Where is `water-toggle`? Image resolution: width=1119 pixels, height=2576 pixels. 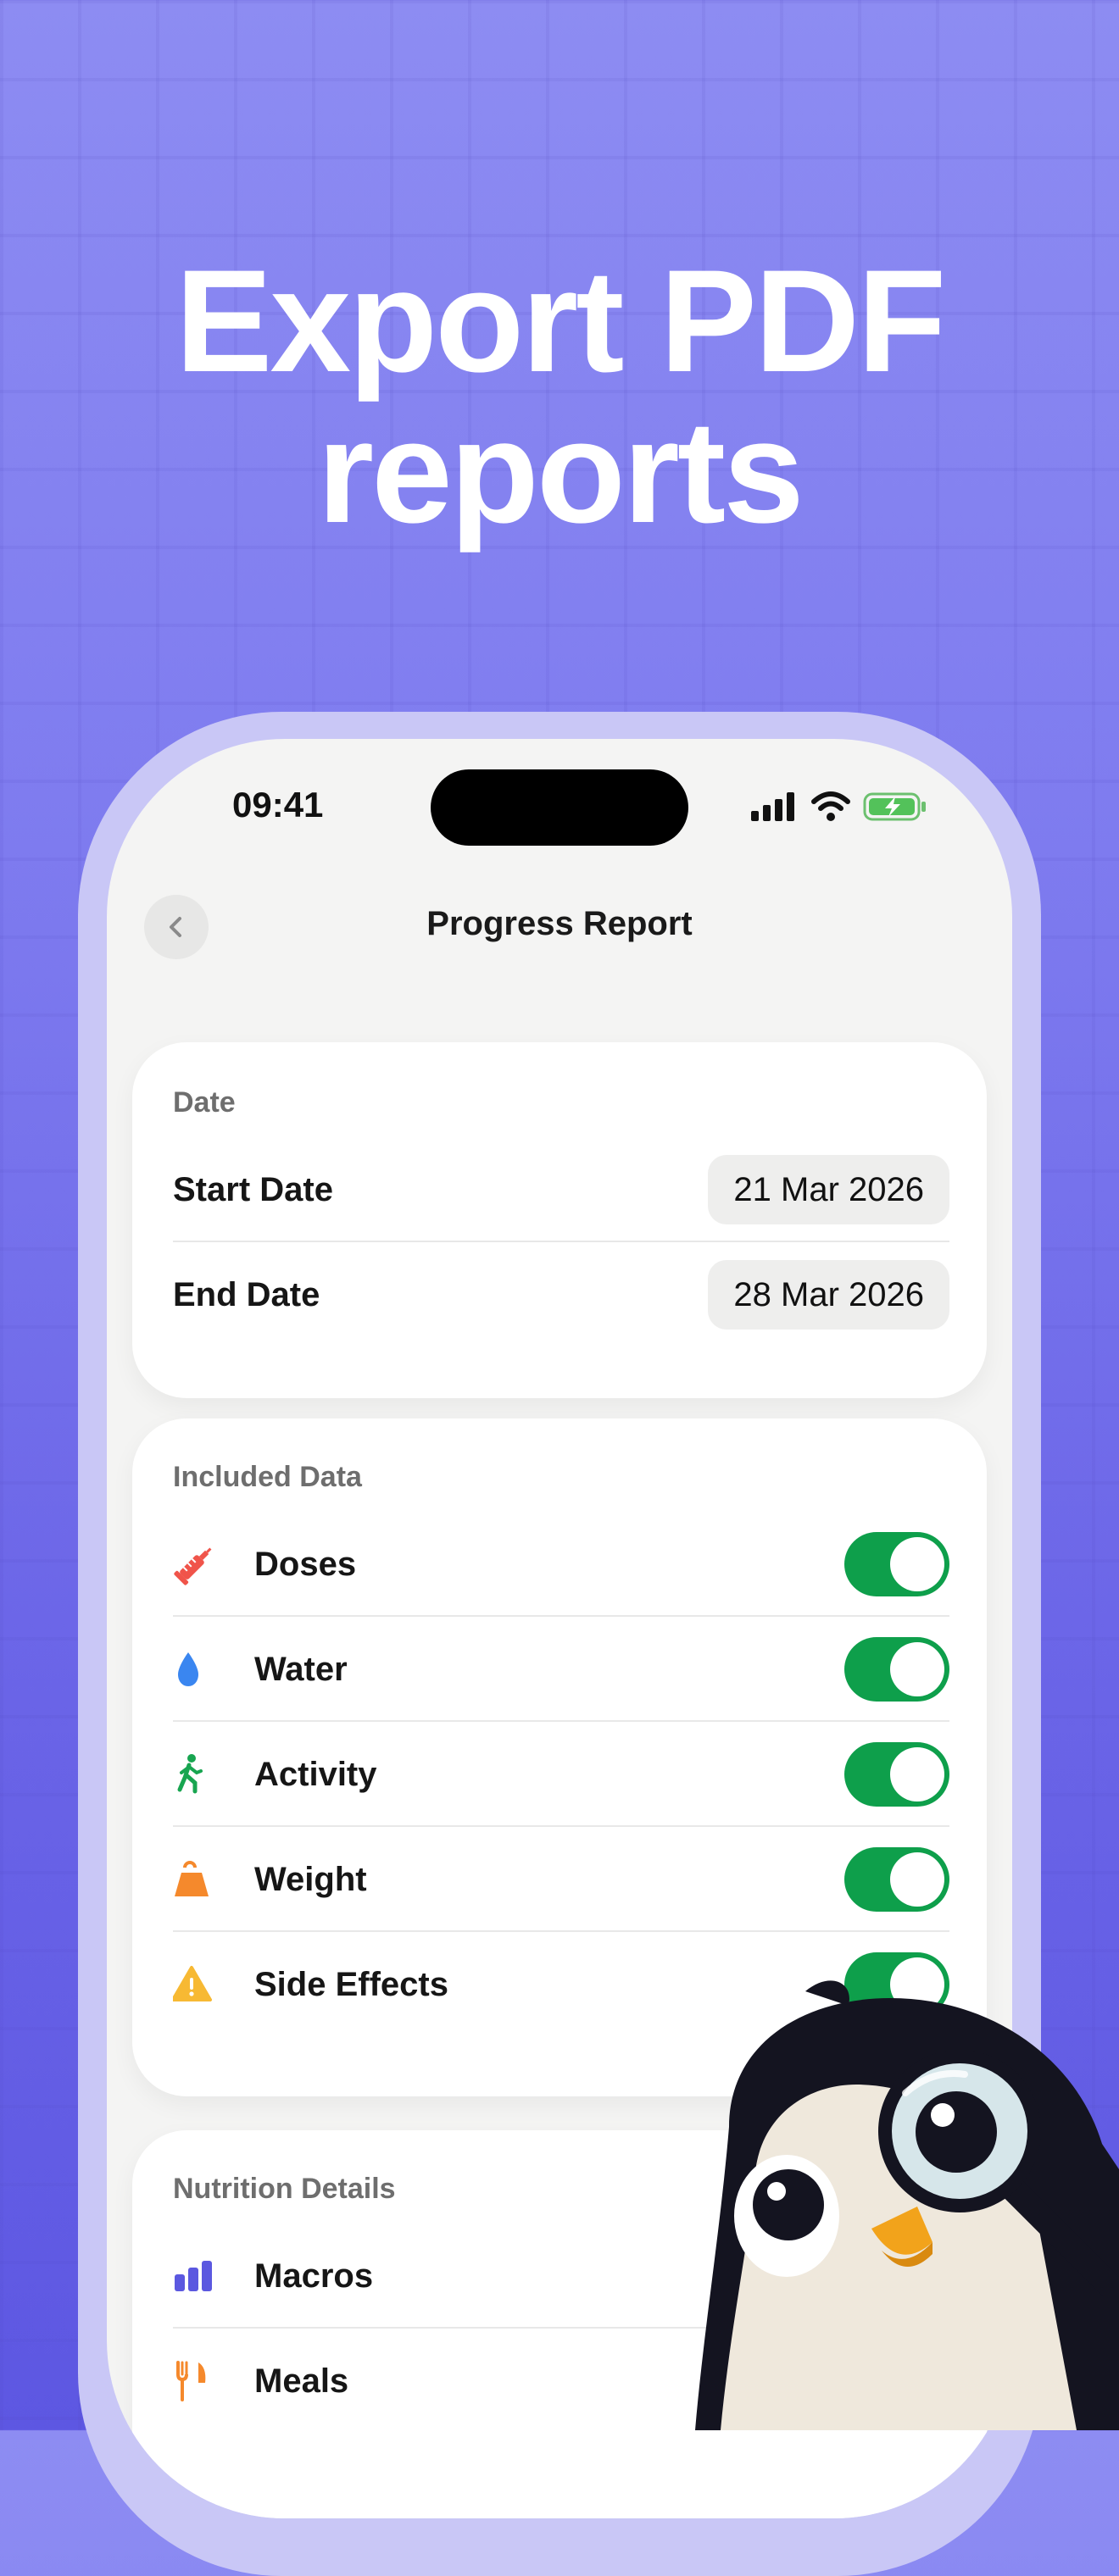 water-toggle is located at coordinates (896, 1669).